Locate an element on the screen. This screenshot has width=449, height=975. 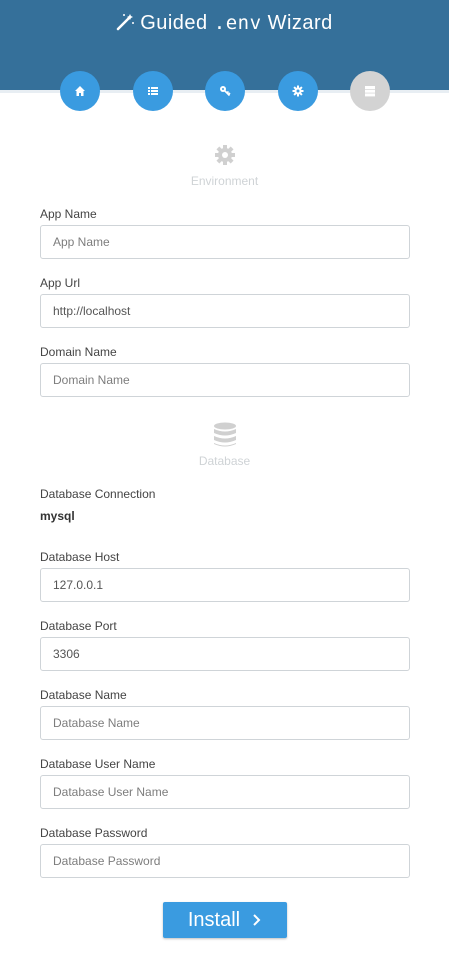
install-button: Install is located at coordinates (225, 920).